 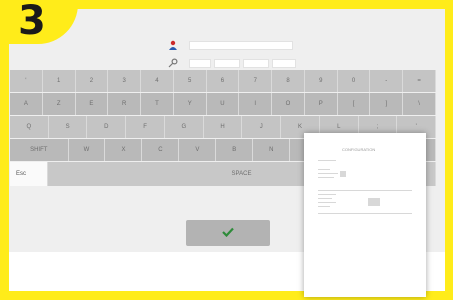 What do you see at coordinates (288, 104) in the screenshot?
I see `key: O` at bounding box center [288, 104].